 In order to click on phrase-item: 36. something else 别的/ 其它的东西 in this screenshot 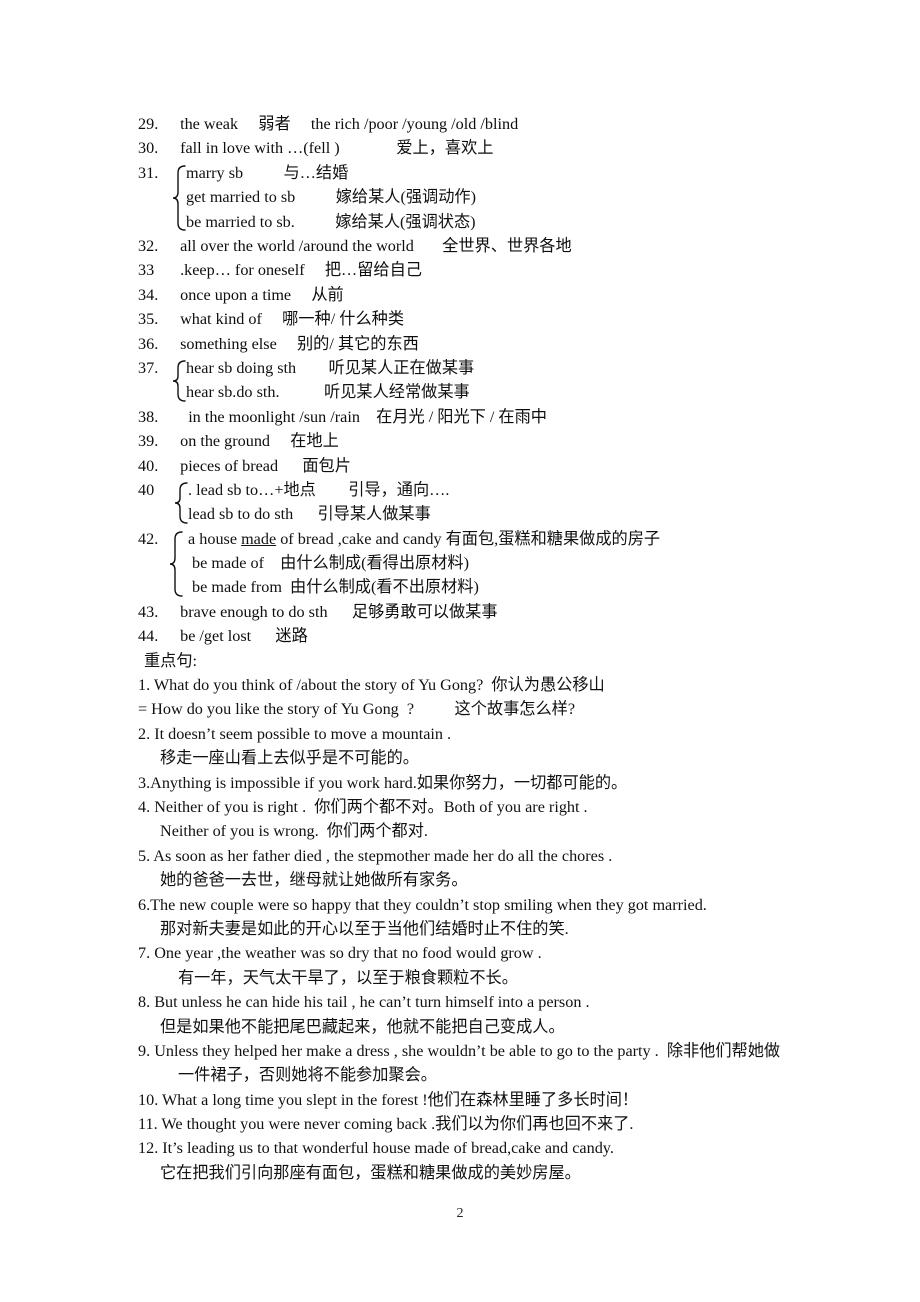, I will do `click(488, 344)`.